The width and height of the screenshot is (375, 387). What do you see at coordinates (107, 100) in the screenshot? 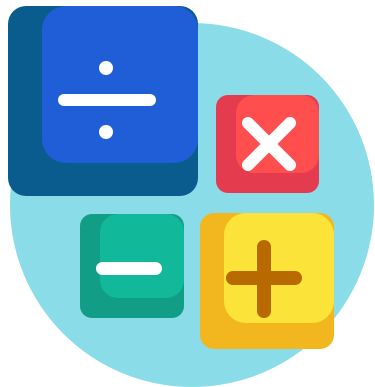
I see `divide-bar` at bounding box center [107, 100].